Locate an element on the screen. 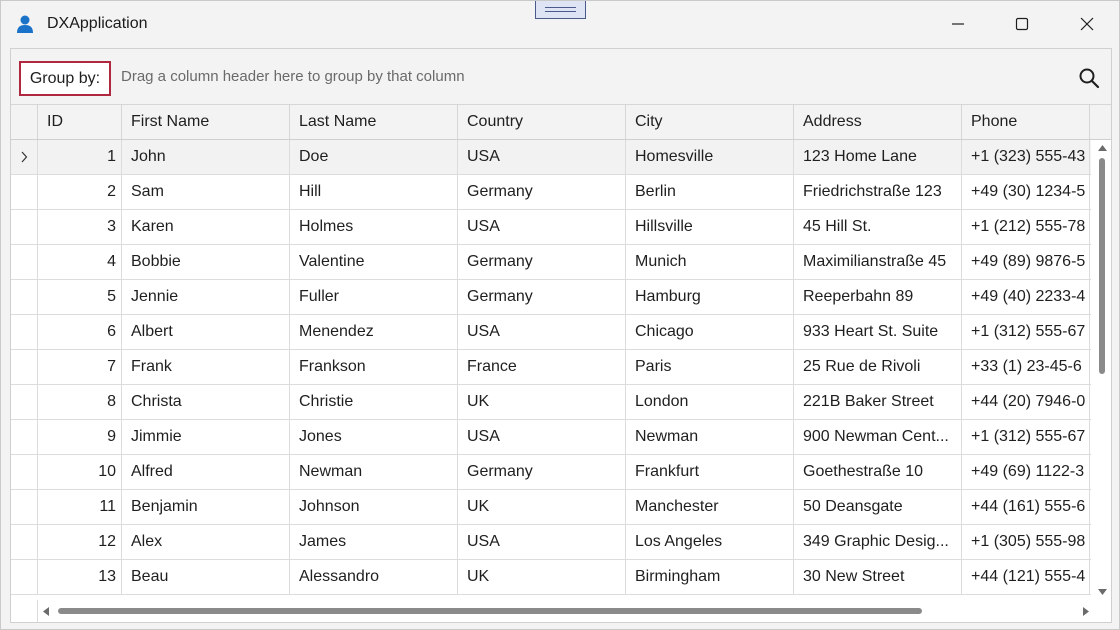 This screenshot has width=1120, height=630. close-button is located at coordinates (1087, 24).